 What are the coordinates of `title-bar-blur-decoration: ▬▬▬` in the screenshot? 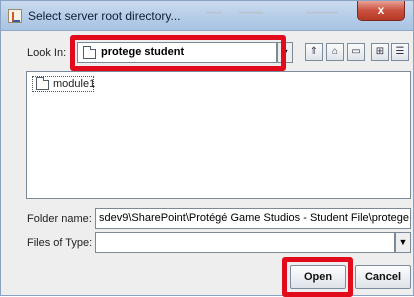 It's located at (251, 11).